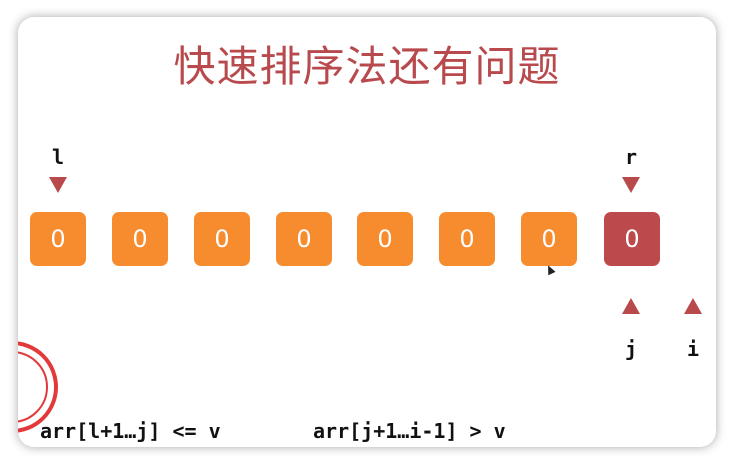  I want to click on slide-title: 快速排序法还有问题, so click(367, 66).